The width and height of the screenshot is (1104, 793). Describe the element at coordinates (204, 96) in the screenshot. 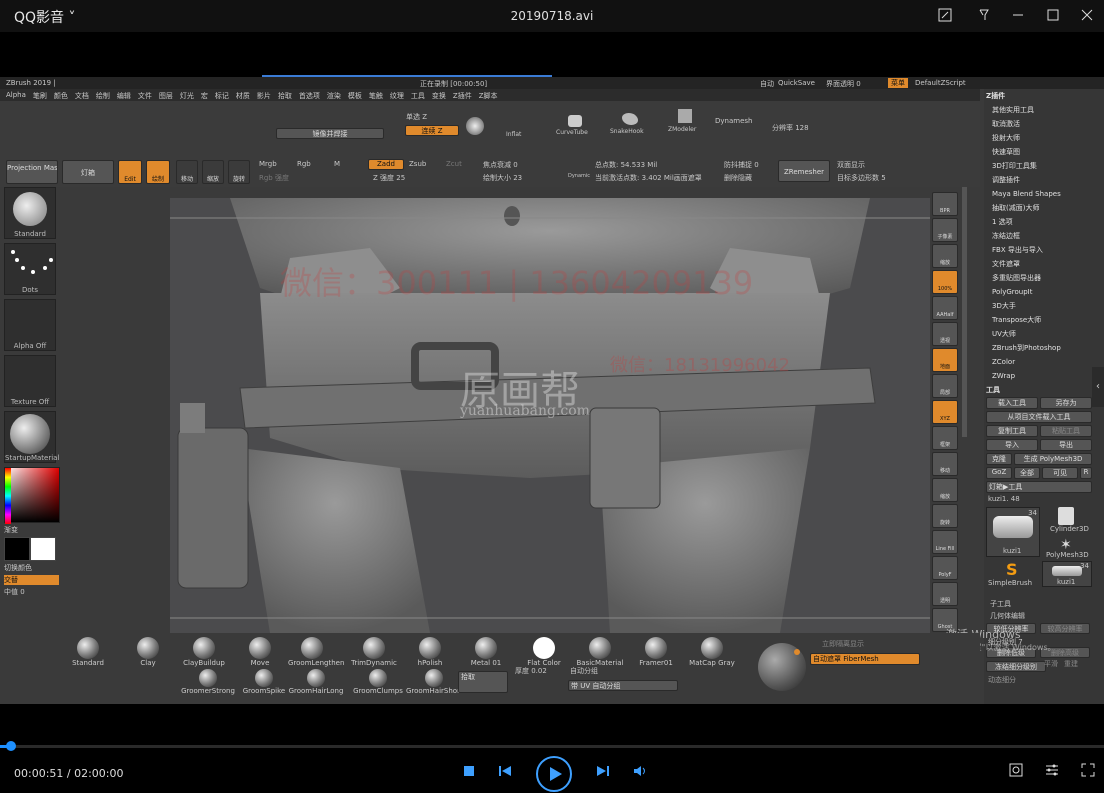

I see `menu-item: 宏` at that location.